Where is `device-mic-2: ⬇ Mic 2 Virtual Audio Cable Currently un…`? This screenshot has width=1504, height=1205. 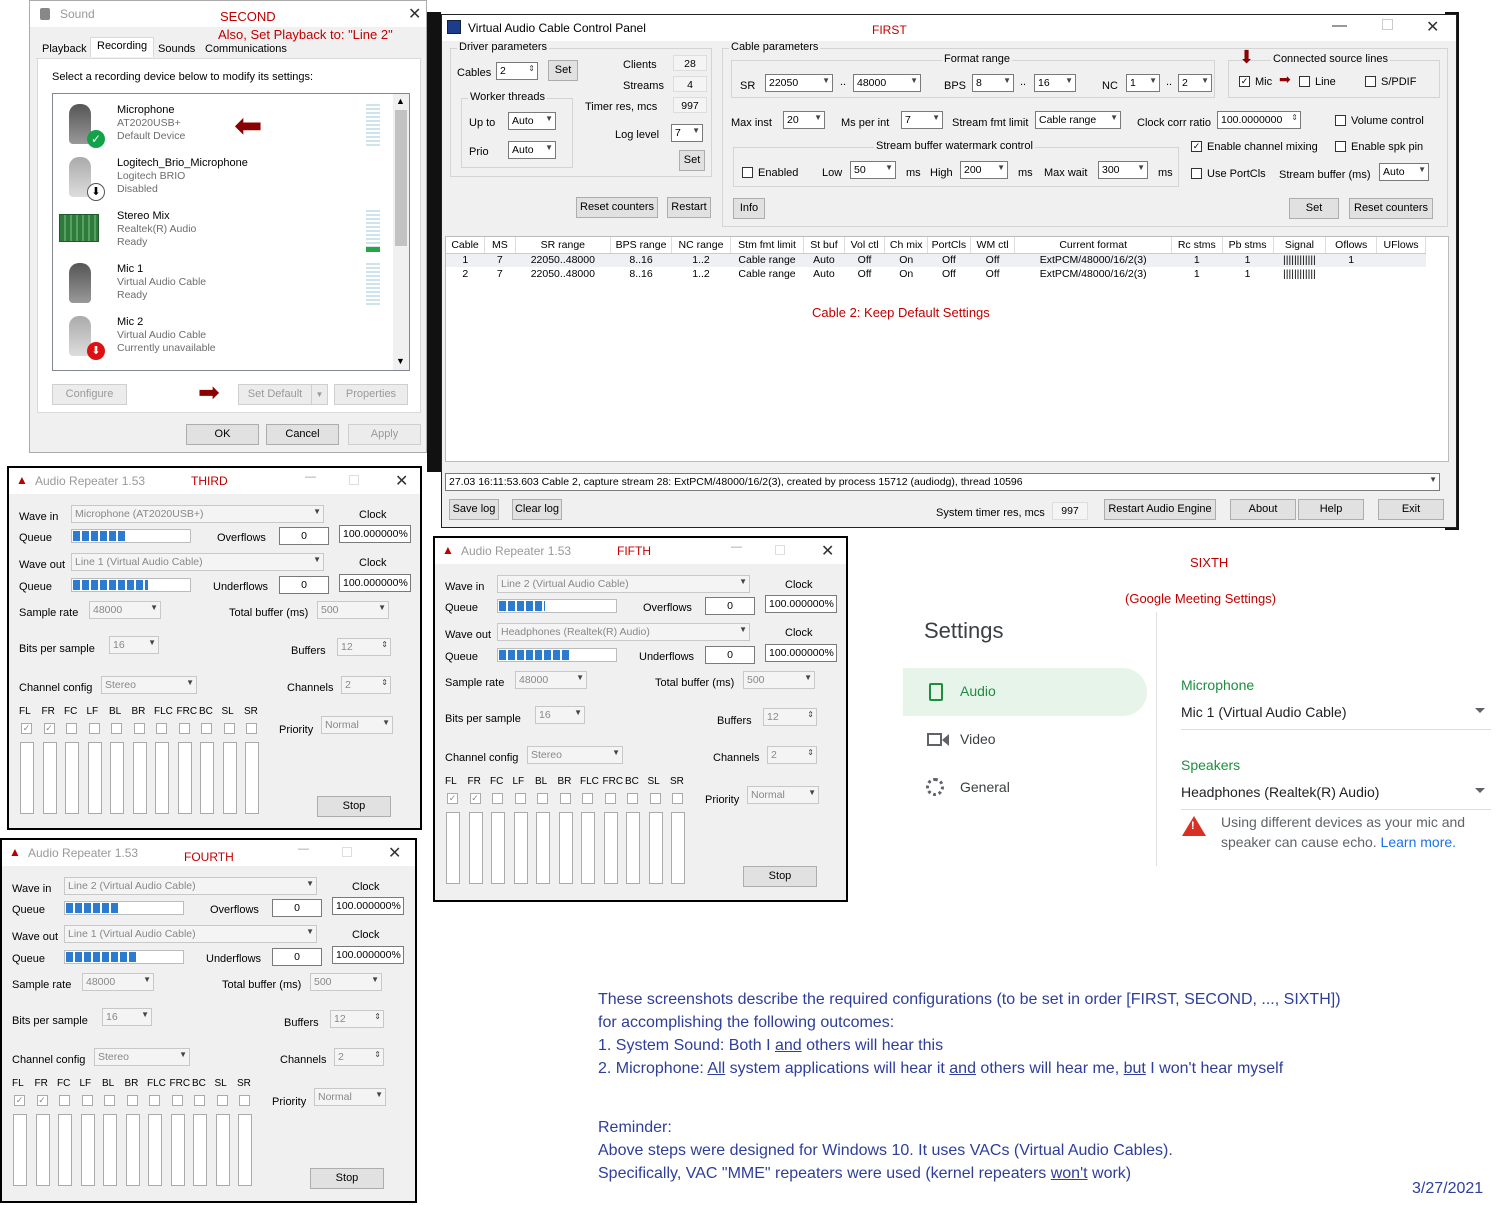
device-mic-2: ⬇ Mic 2 Virtual Audio Cable Currently un… is located at coordinates (223, 338).